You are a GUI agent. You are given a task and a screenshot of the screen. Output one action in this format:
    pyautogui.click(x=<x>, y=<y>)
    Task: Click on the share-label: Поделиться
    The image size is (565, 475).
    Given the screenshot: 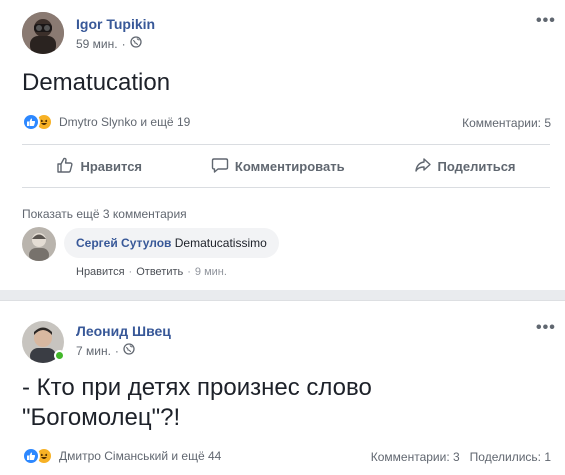 What is the action you would take?
    pyautogui.click(x=476, y=166)
    